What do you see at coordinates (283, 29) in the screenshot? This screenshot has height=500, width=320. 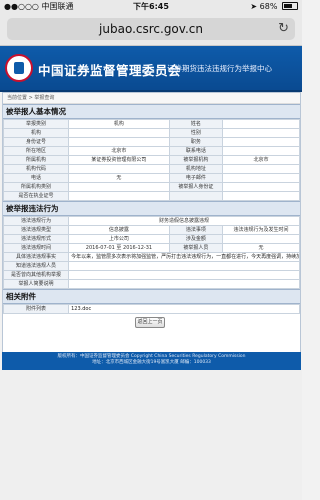 I see `reload-icon: ↻` at bounding box center [283, 29].